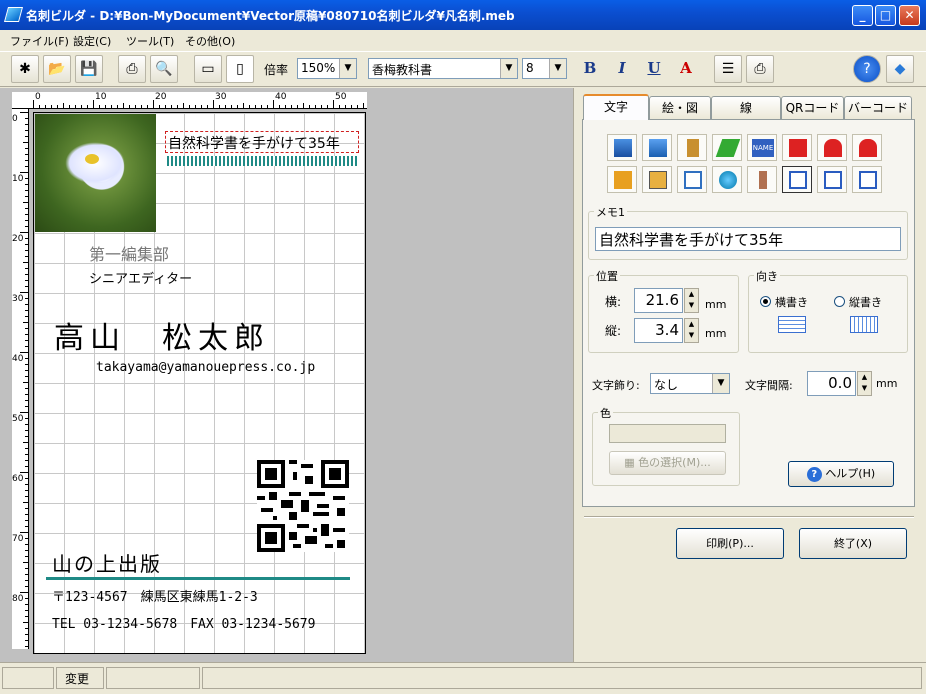 This screenshot has width=926, height=694. What do you see at coordinates (658, 330) in the screenshot?
I see `y-field: 3.4` at bounding box center [658, 330].